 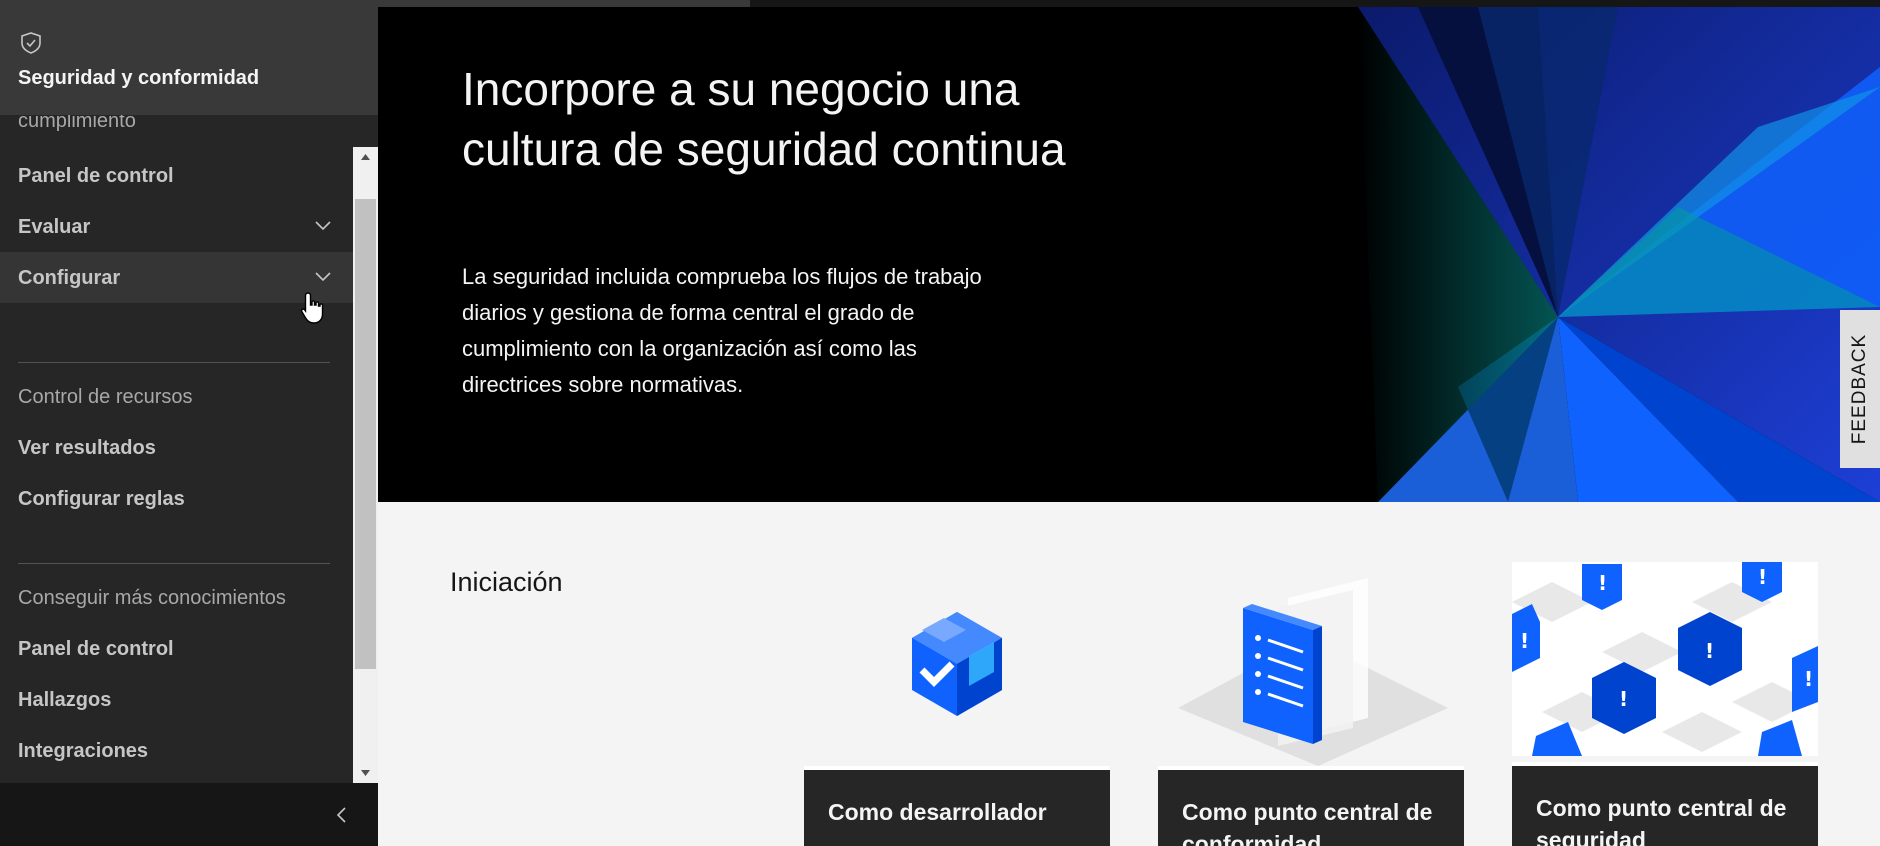 I want to click on card-security-focal: !!! !!! Como punto central de seguridad, so click(x=1665, y=704).